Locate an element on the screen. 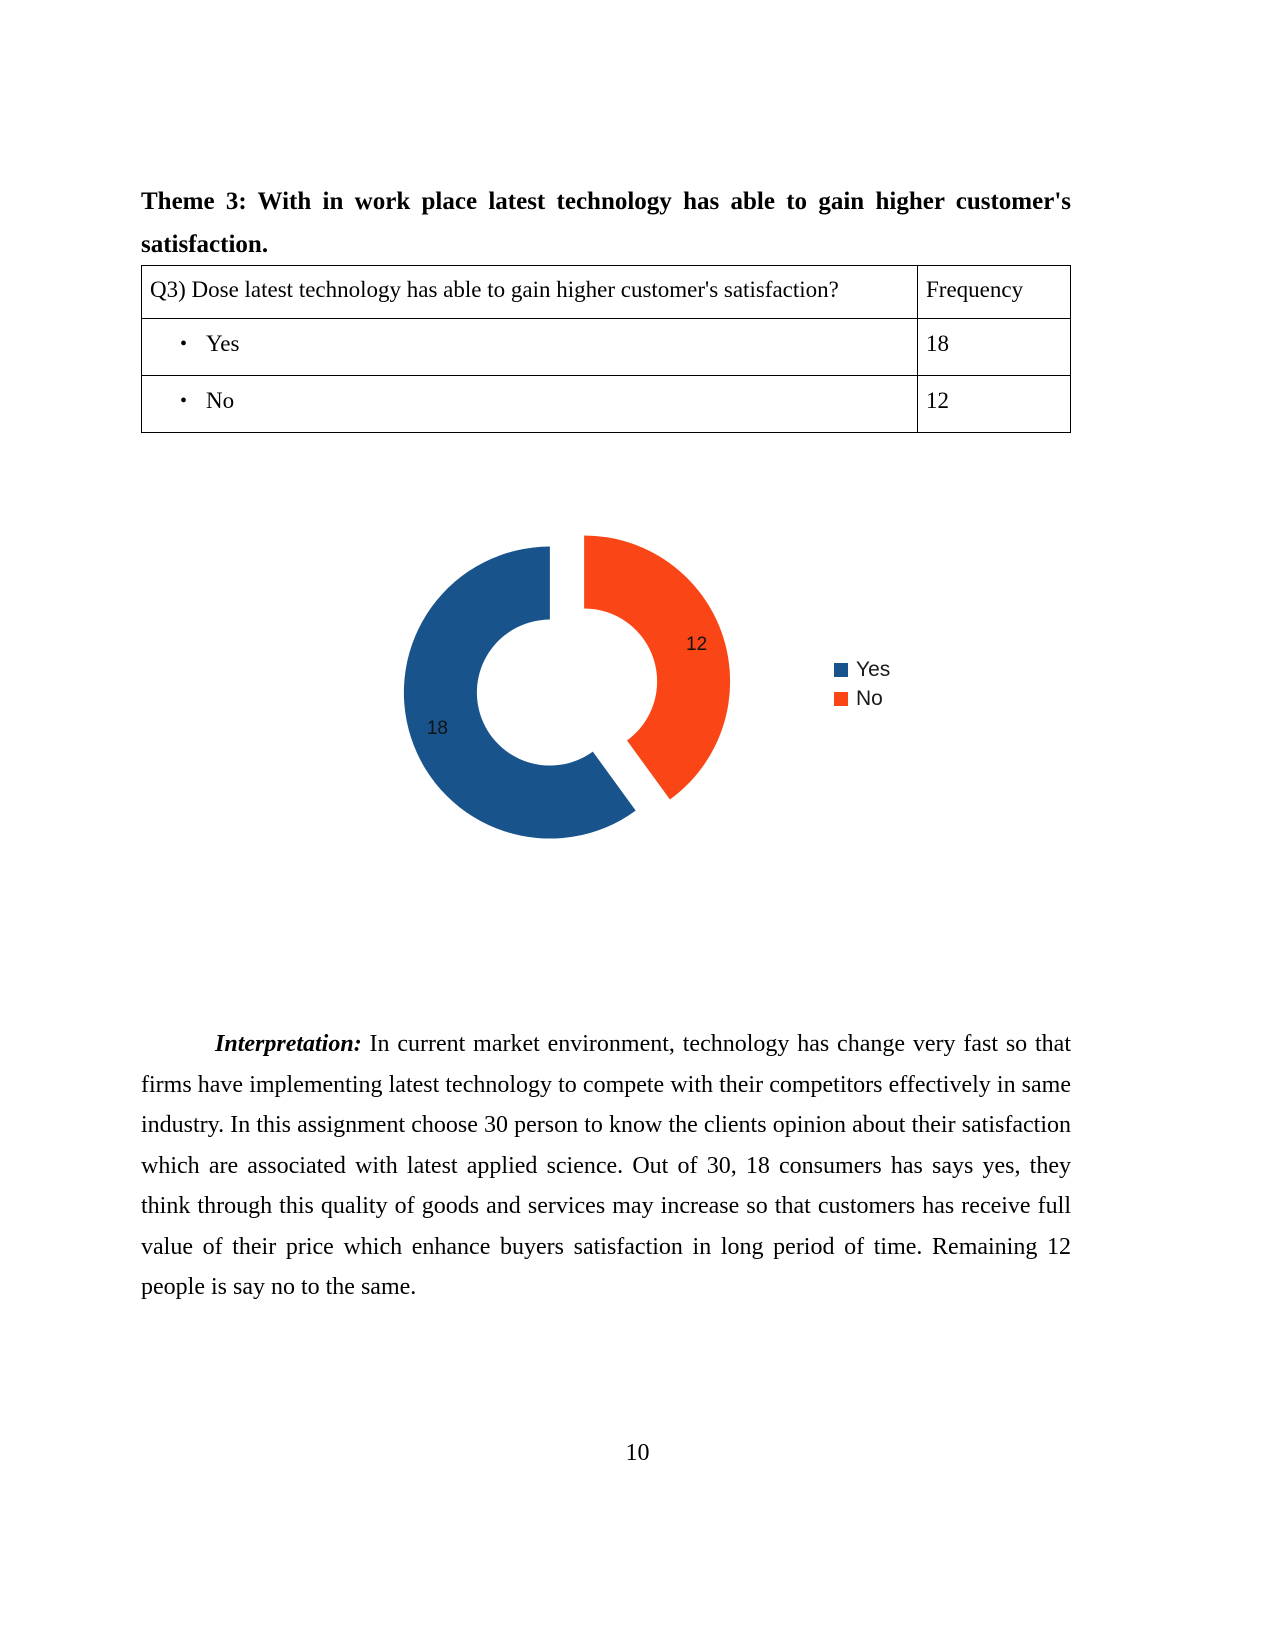 This screenshot has width=1275, height=1650. frequency-value-yes: 18 is located at coordinates (937, 343).